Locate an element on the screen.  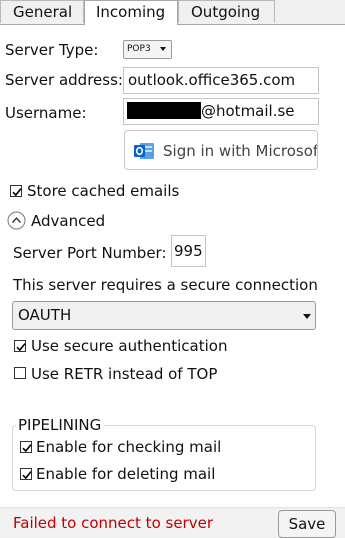
pipelining-deleting-label: Enable for deleting mail is located at coordinates (126, 474).